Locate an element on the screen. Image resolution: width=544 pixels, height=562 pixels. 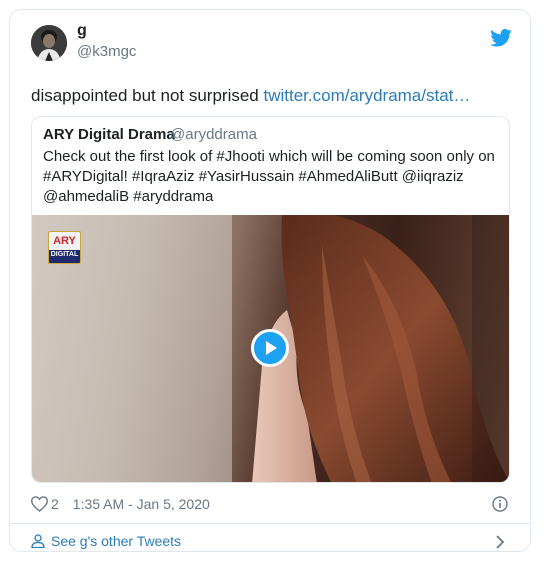
author-handle: @k3mgc is located at coordinates (106, 51).